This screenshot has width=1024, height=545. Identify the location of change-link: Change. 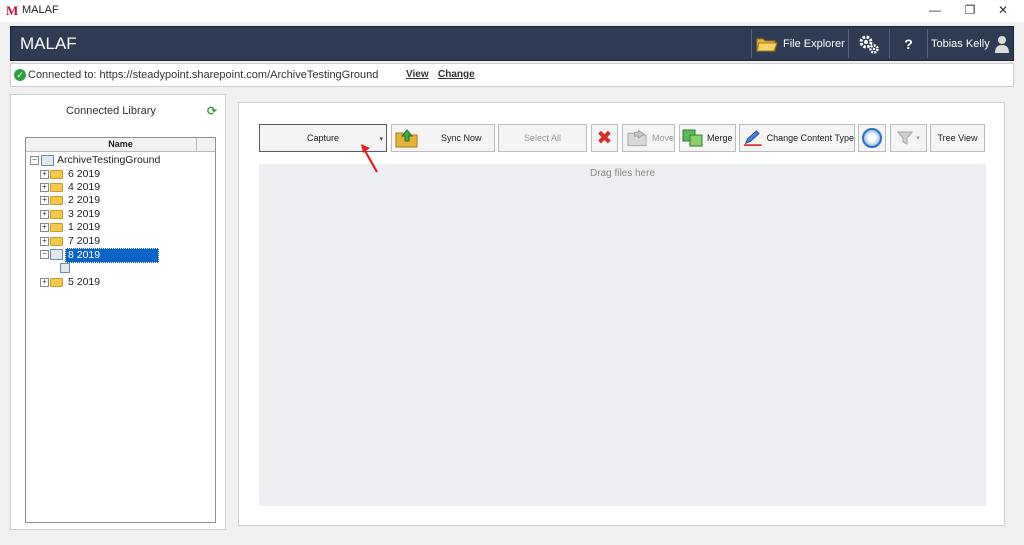
(456, 74).